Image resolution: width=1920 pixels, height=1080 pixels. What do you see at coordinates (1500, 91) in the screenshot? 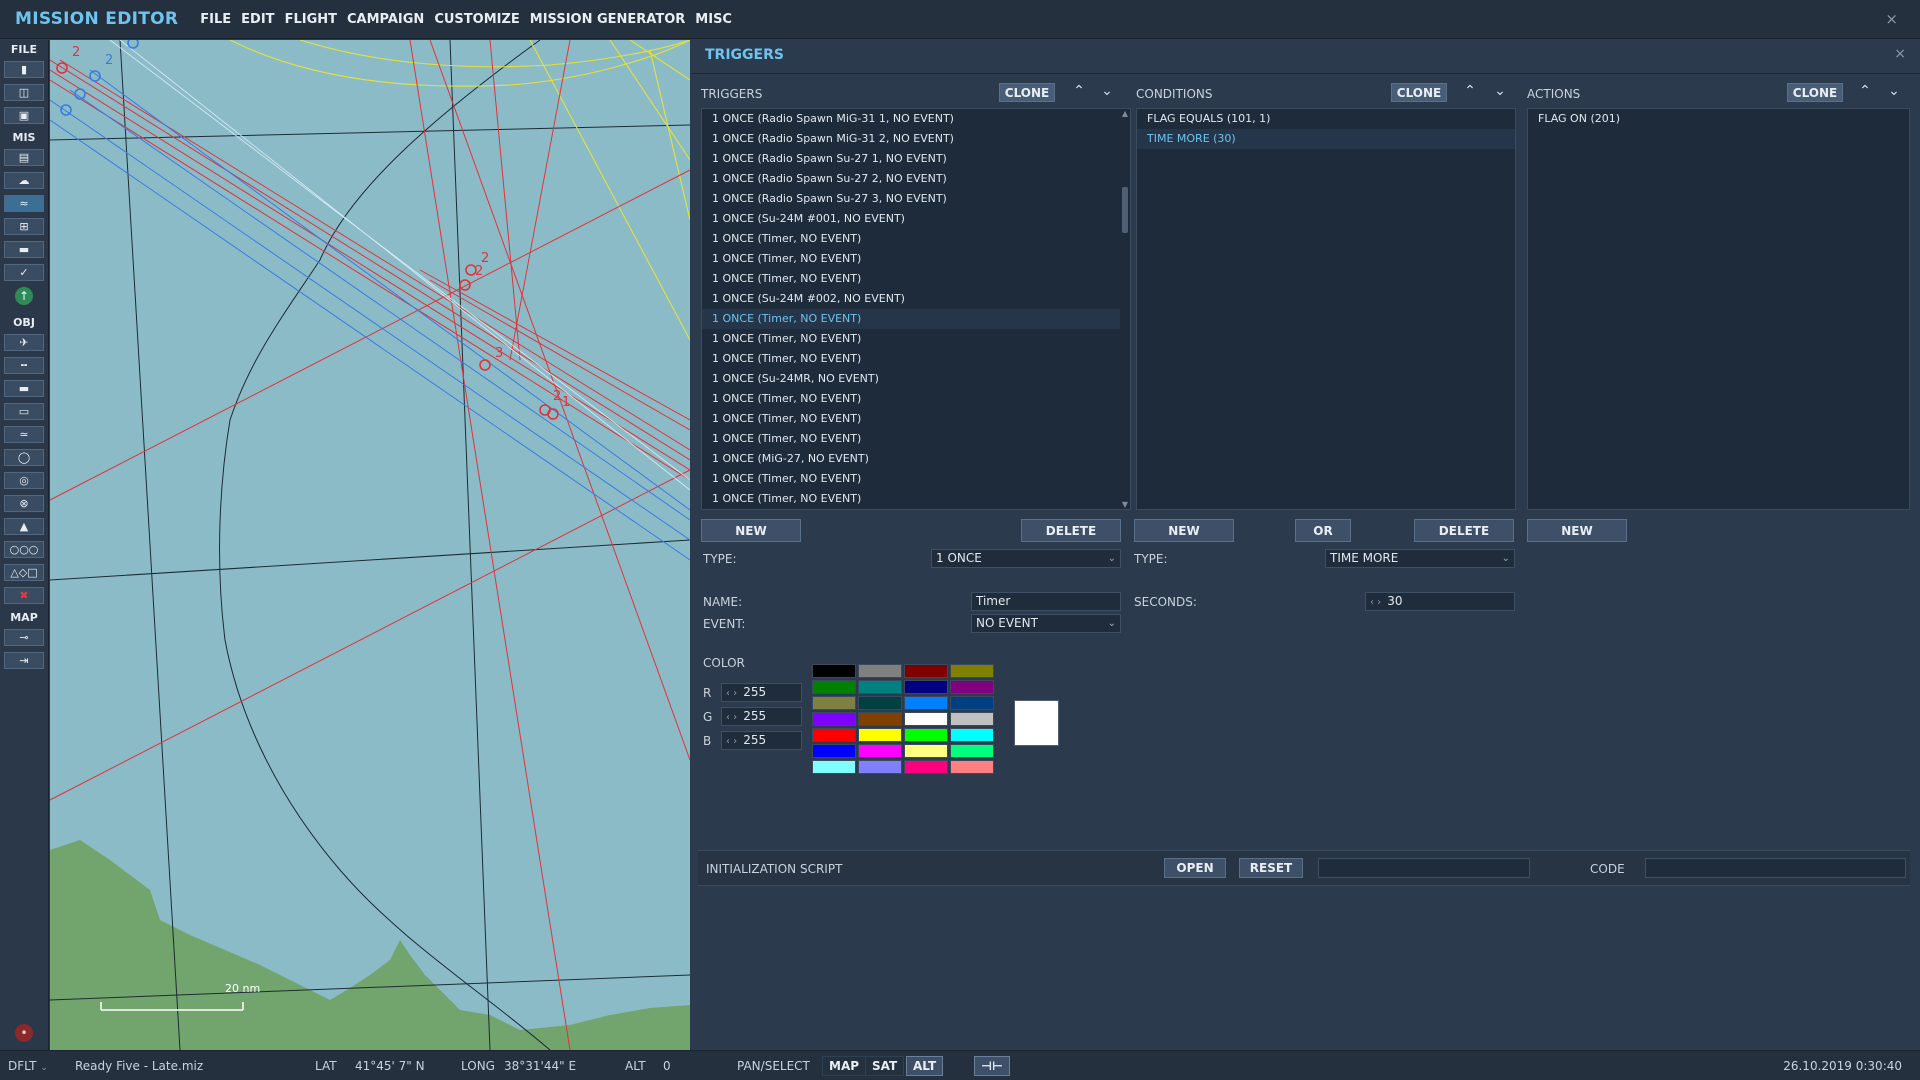
I see `move-condition-down-icon: ⌄` at bounding box center [1500, 91].